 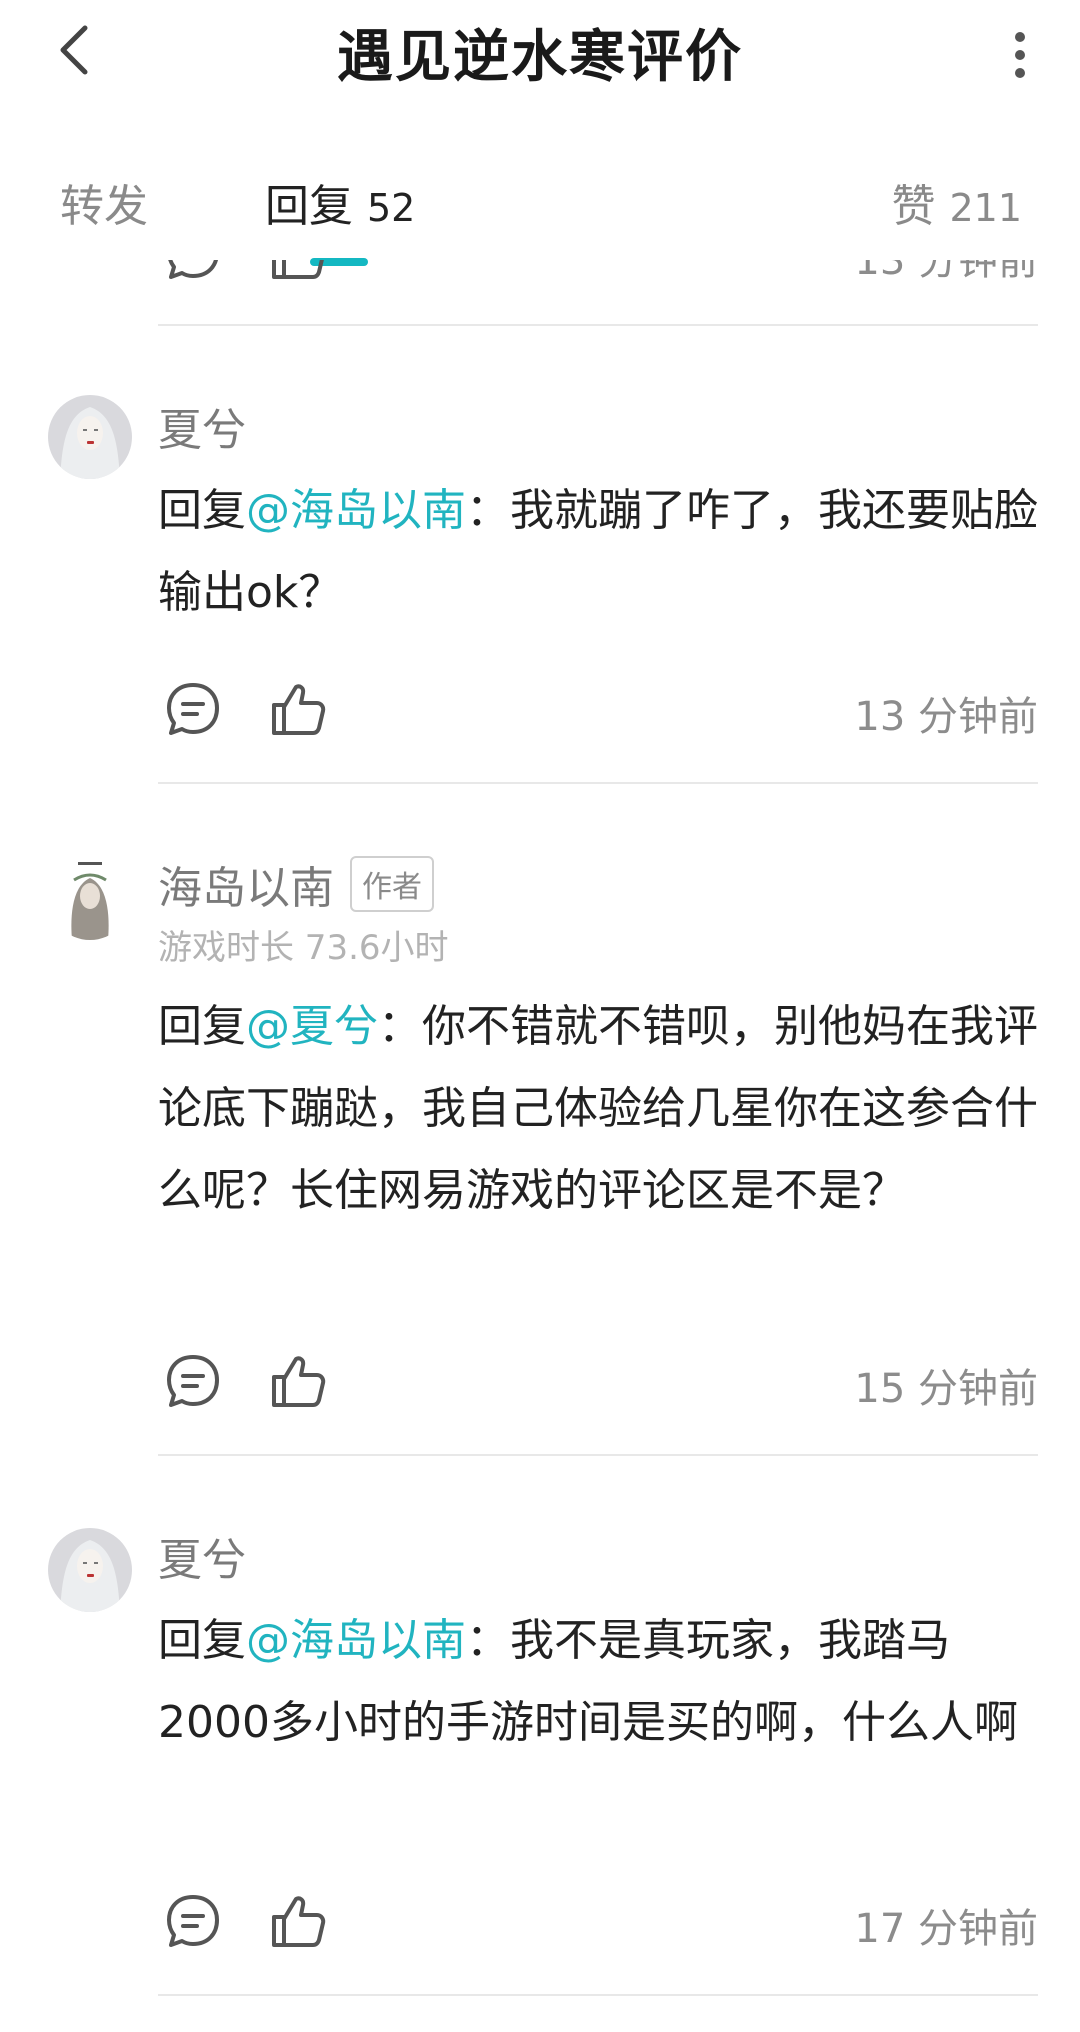 I want to click on tab-reply-count: 52, so click(x=391, y=208).